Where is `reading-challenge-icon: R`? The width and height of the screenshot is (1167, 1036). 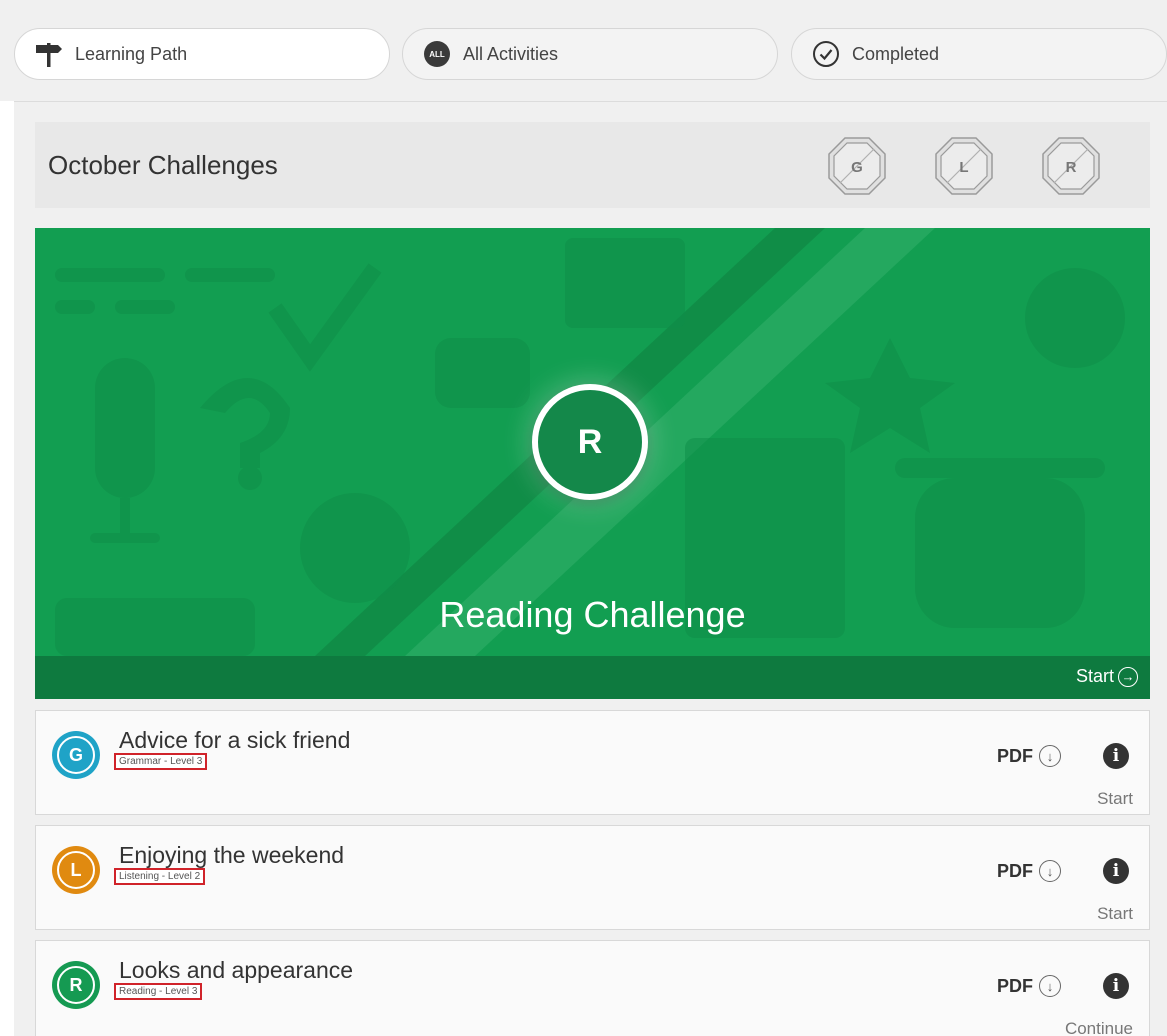
reading-challenge-icon: R is located at coordinates (590, 442).